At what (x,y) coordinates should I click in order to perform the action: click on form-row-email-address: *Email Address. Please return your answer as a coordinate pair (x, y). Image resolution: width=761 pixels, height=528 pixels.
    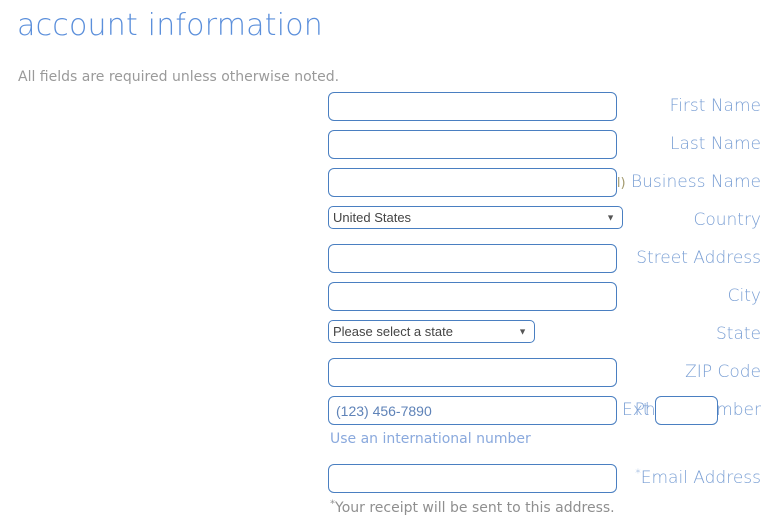
    Looking at the image, I should click on (380, 483).